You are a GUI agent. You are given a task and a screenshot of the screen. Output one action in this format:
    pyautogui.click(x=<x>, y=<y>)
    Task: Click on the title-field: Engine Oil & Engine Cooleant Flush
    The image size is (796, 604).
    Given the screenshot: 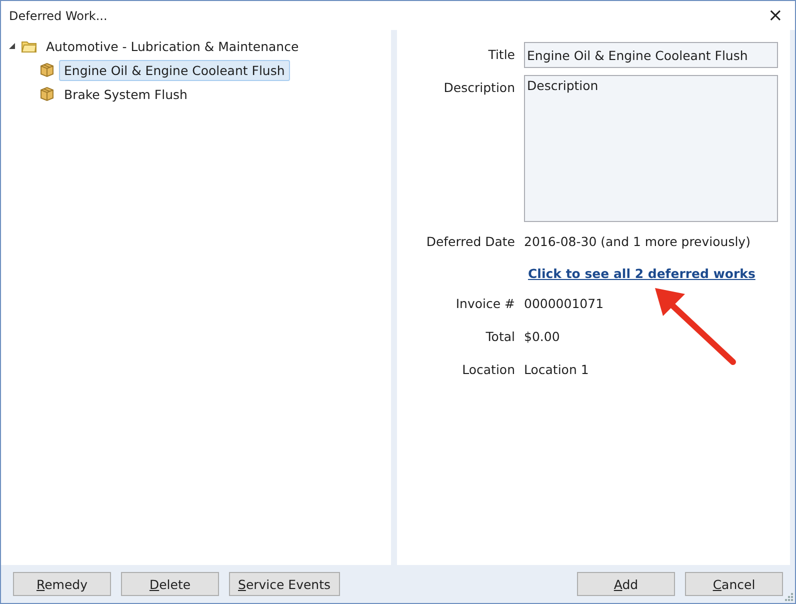 What is the action you would take?
    pyautogui.click(x=651, y=55)
    